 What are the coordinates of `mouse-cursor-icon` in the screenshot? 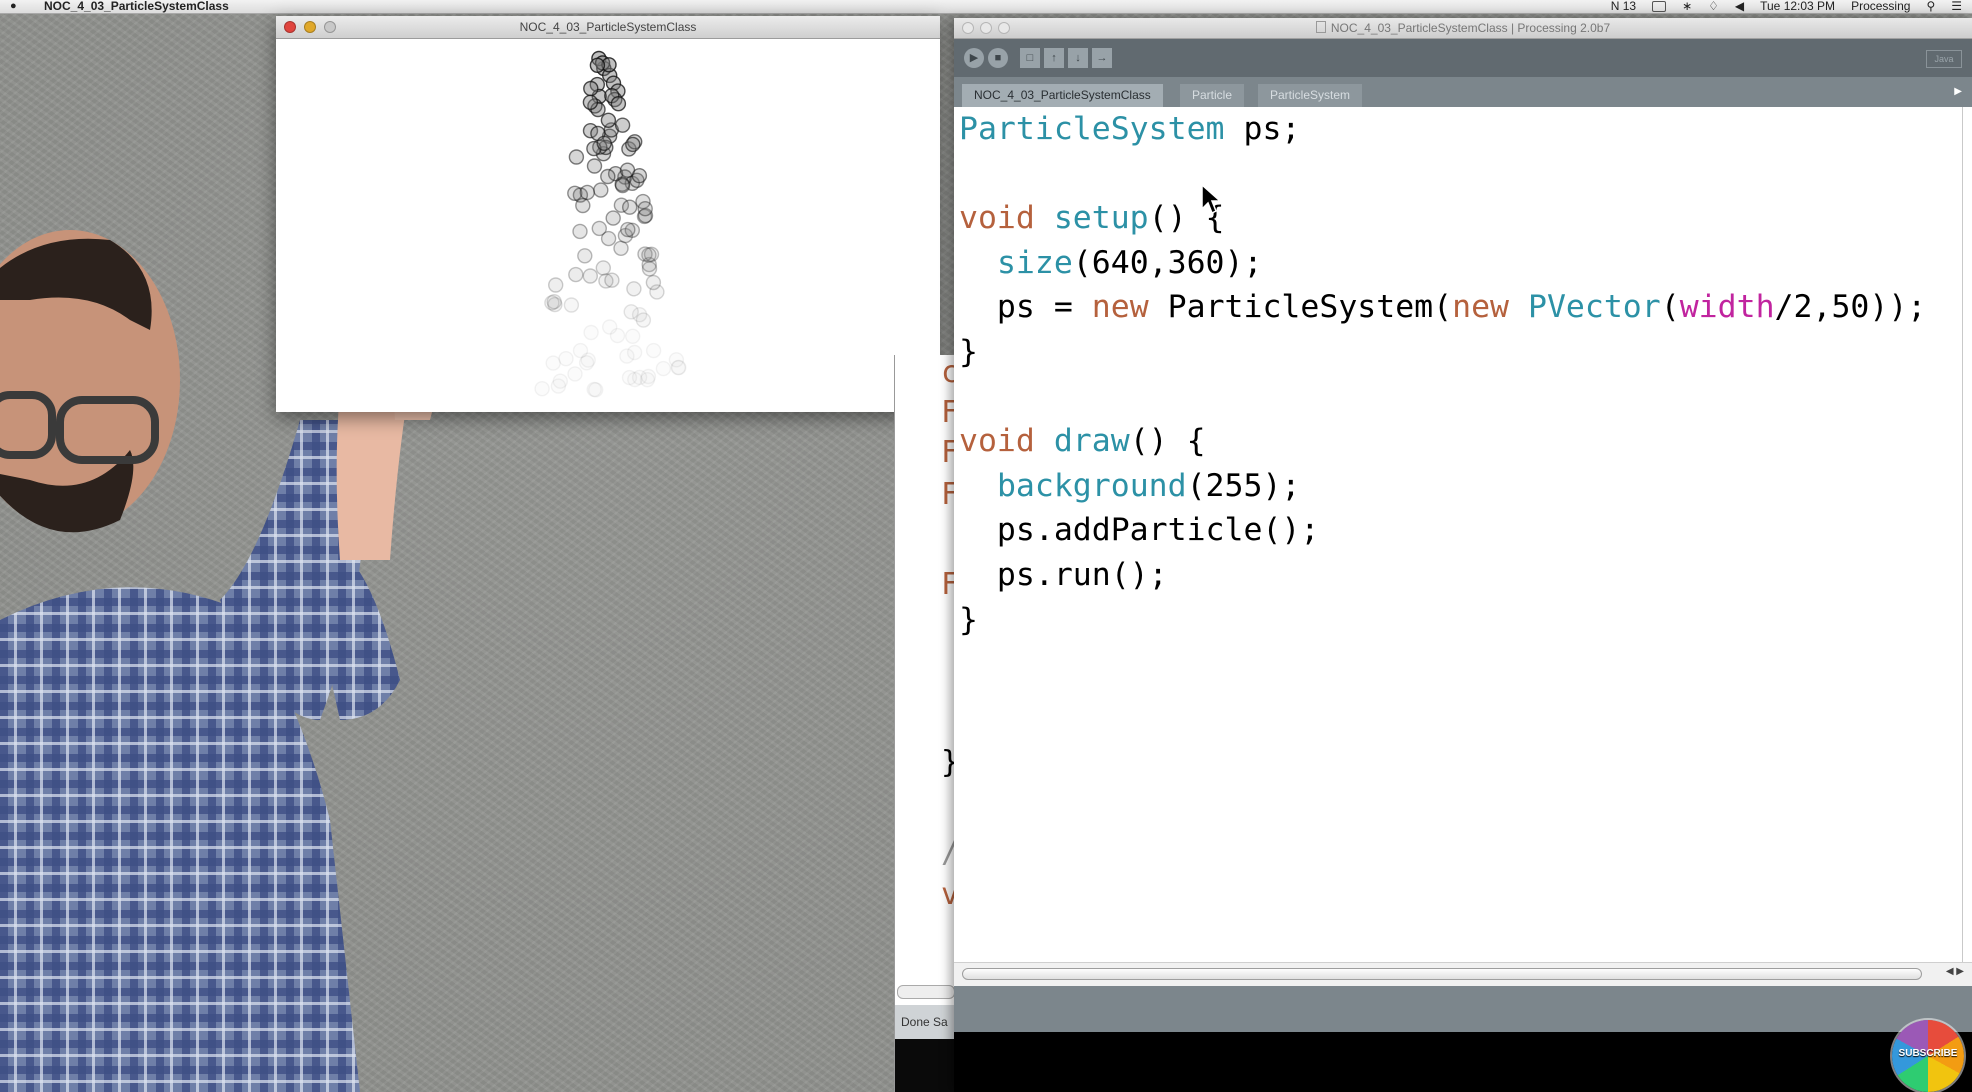 It's located at (1211, 199).